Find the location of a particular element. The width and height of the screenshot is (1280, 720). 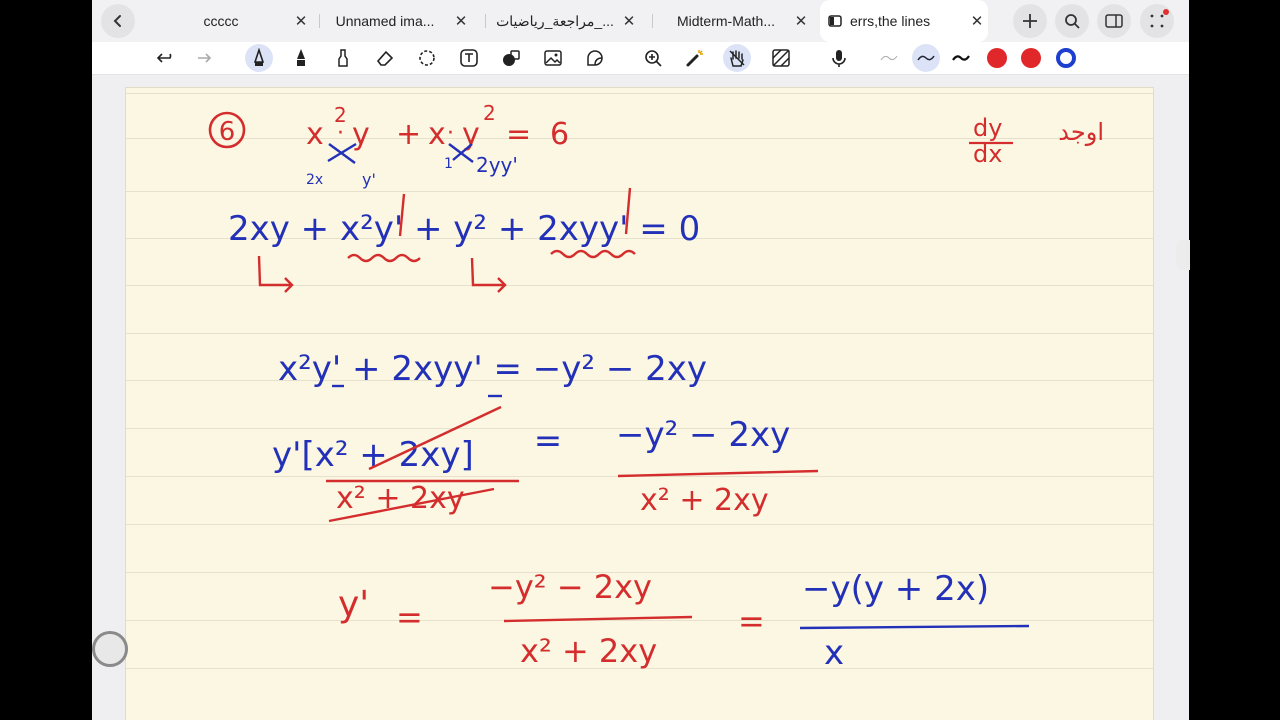

lasso-icon is located at coordinates (427, 58).